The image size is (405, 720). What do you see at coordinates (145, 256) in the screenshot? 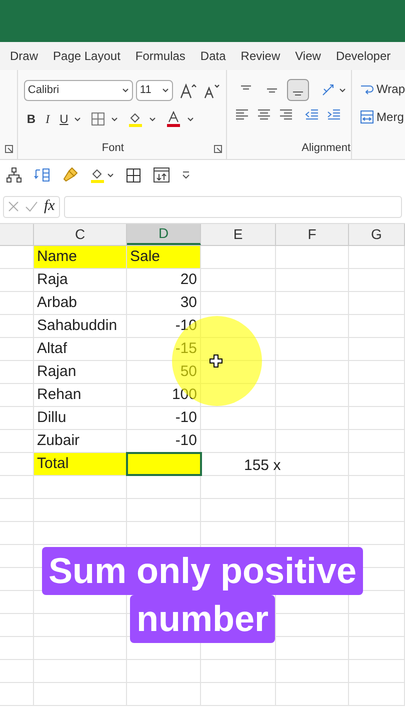
I see `cell-text: Sale` at bounding box center [145, 256].